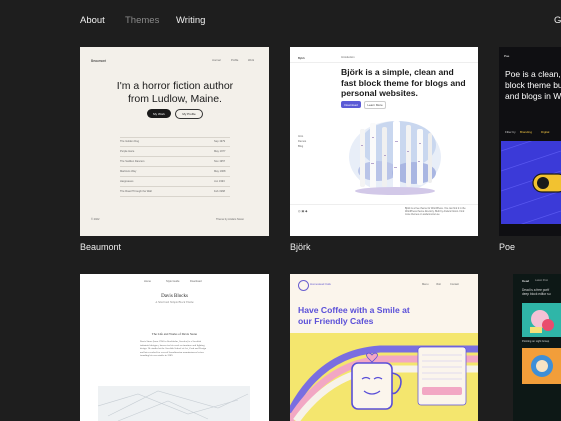  I want to click on top-nav: About Themes Writing G, so click(280, 21).